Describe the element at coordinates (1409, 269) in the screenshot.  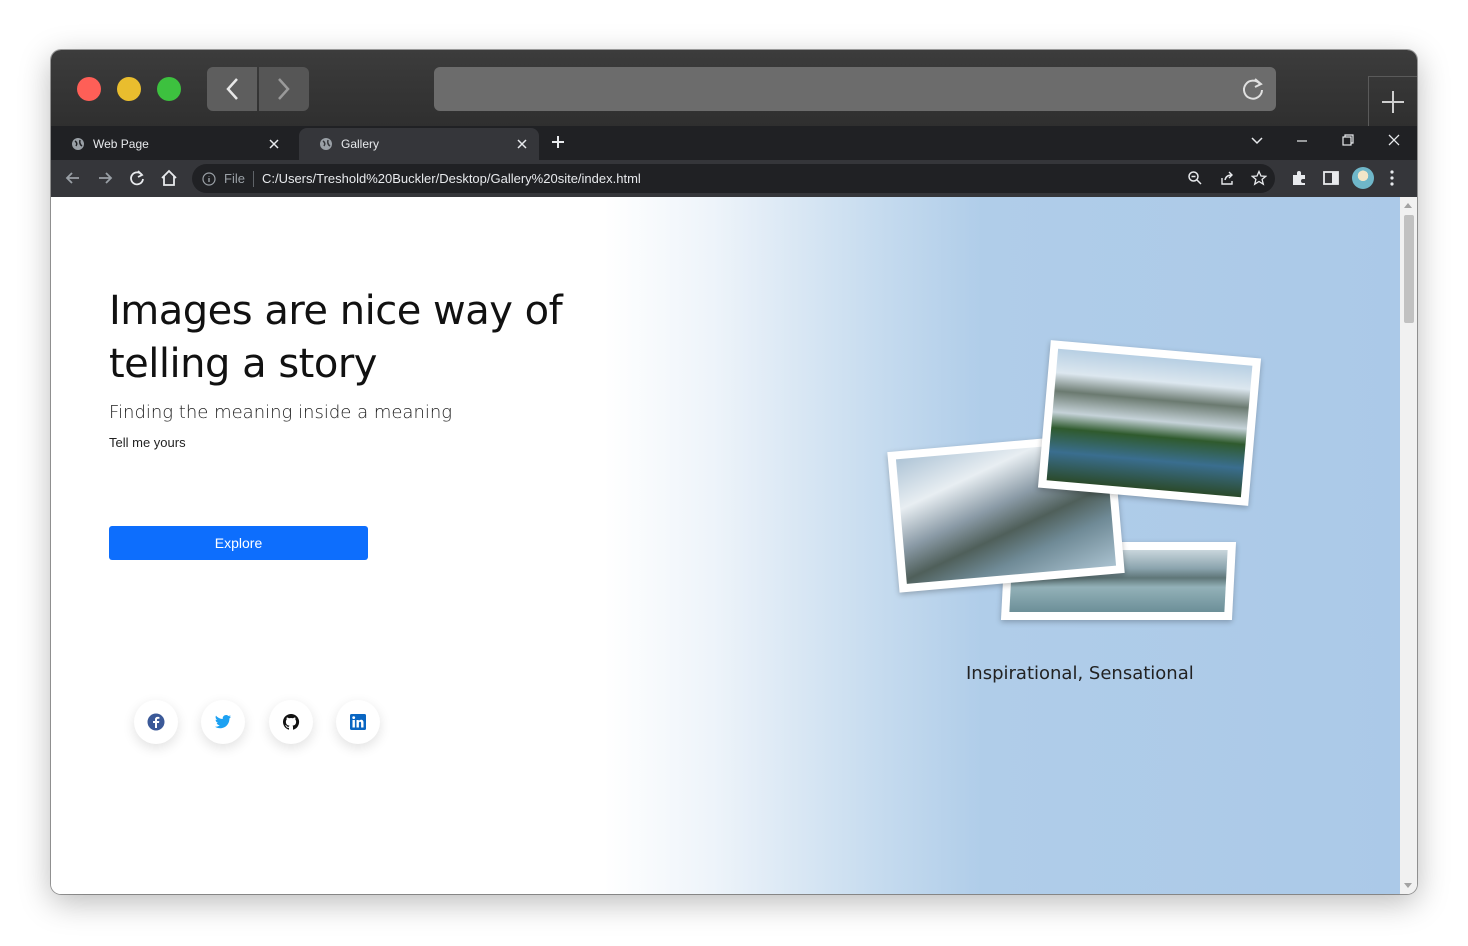
I see `scroll-thumb` at that location.